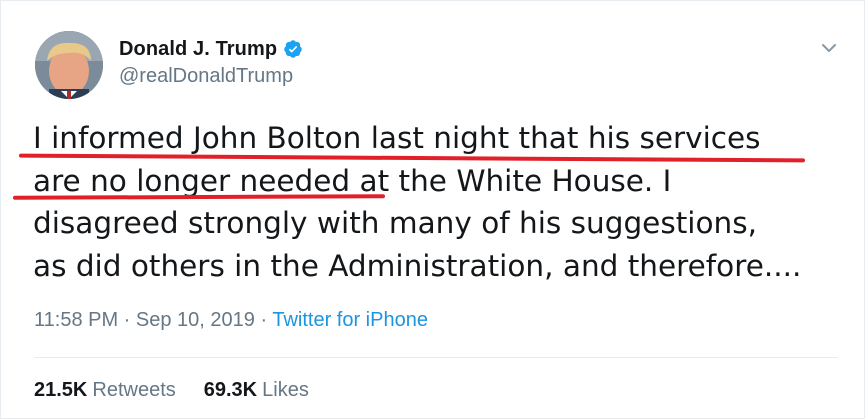 This screenshot has width=865, height=419. Describe the element at coordinates (230, 390) in the screenshot. I see `likes-count: 69.3K` at that location.